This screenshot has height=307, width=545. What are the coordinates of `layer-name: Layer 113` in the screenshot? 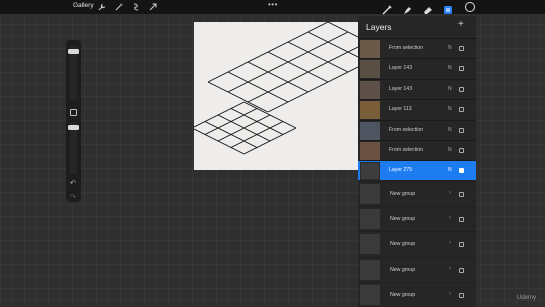 It's located at (400, 109).